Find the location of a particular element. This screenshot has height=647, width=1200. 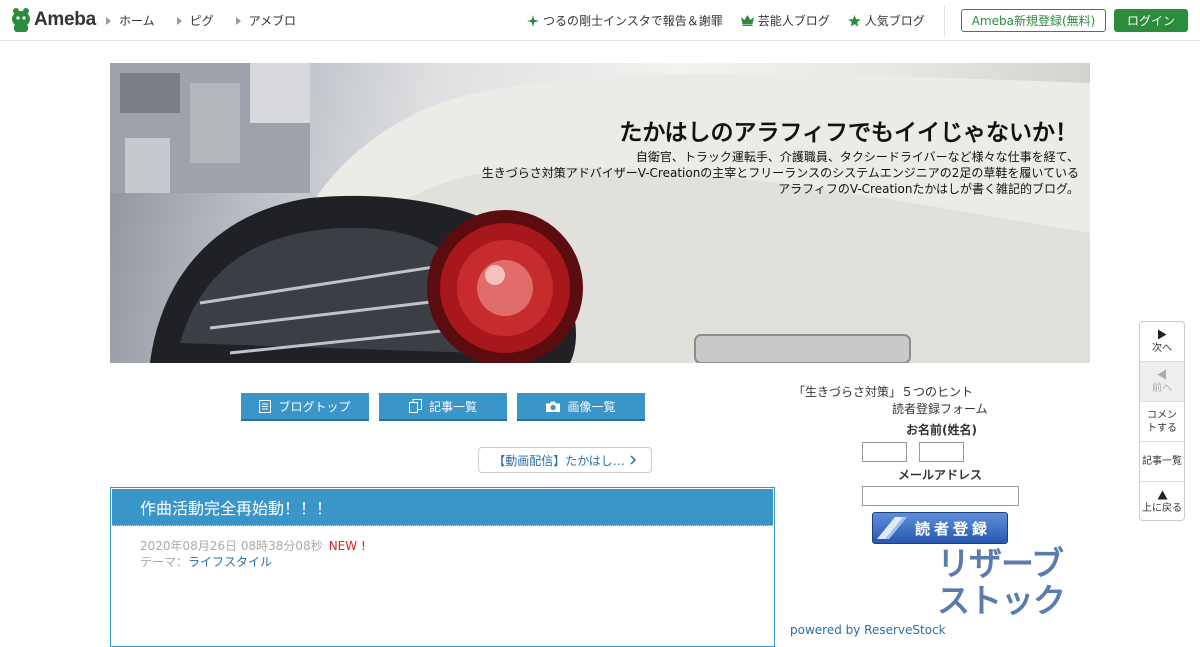

float-entry-list-button: 記事一覧 is located at coordinates (1162, 462).